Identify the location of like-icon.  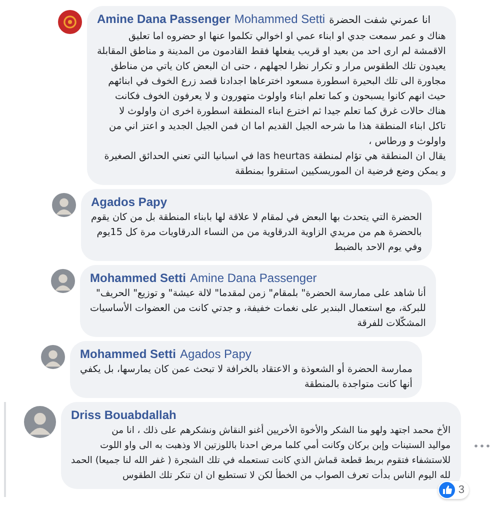
(447, 490).